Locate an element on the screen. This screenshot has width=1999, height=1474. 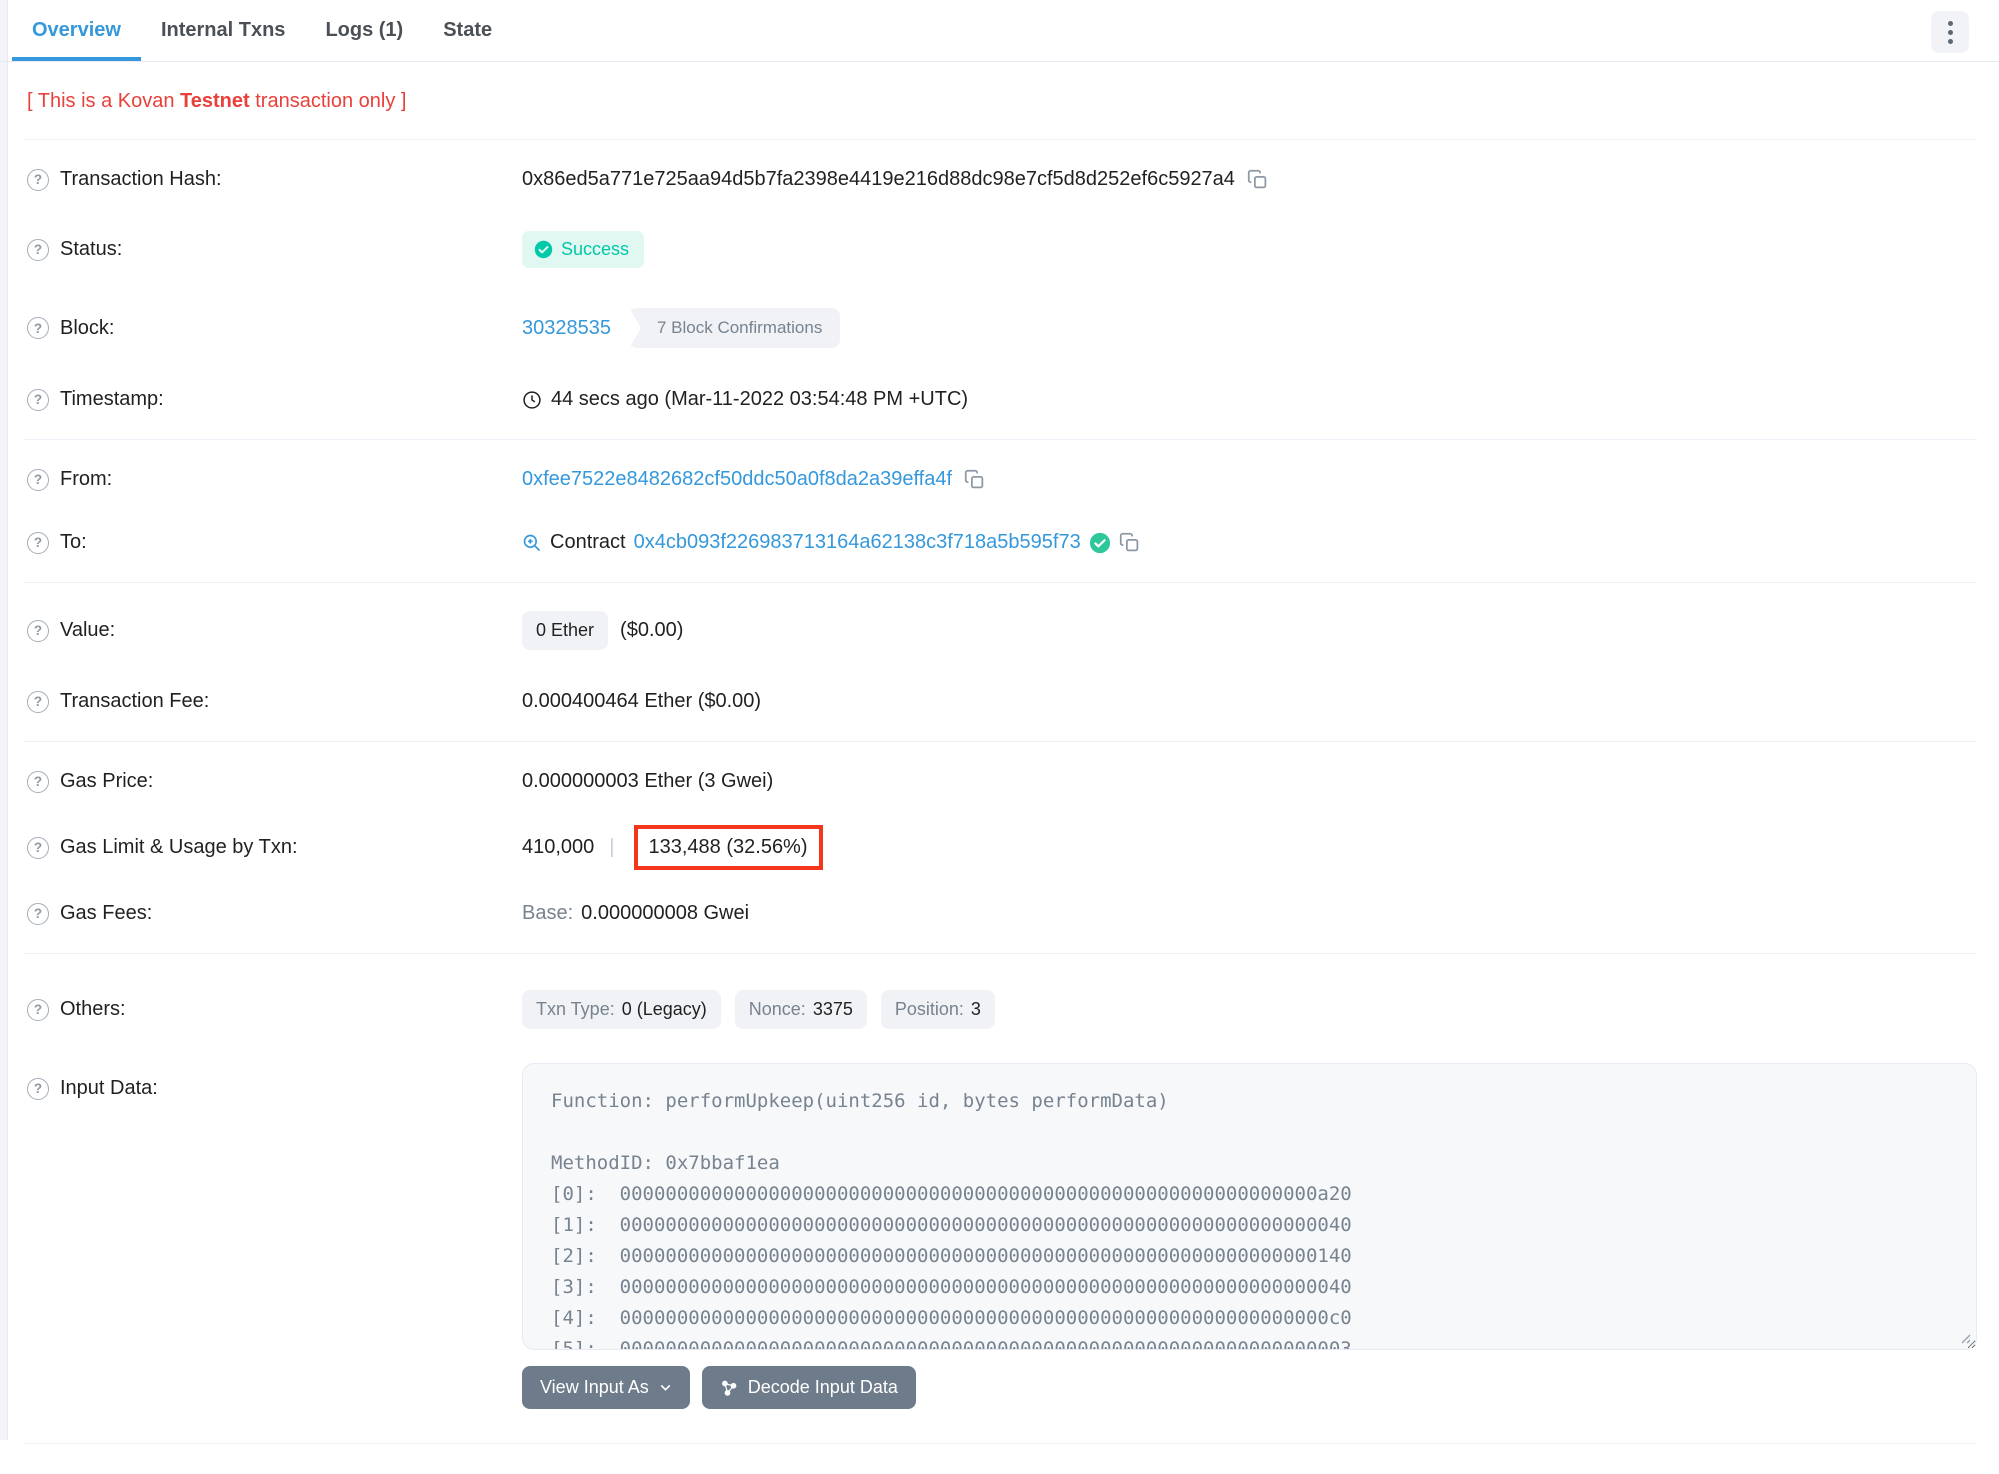
gas-limit-label: Gas Limit & Usage by Txn: is located at coordinates (179, 847).